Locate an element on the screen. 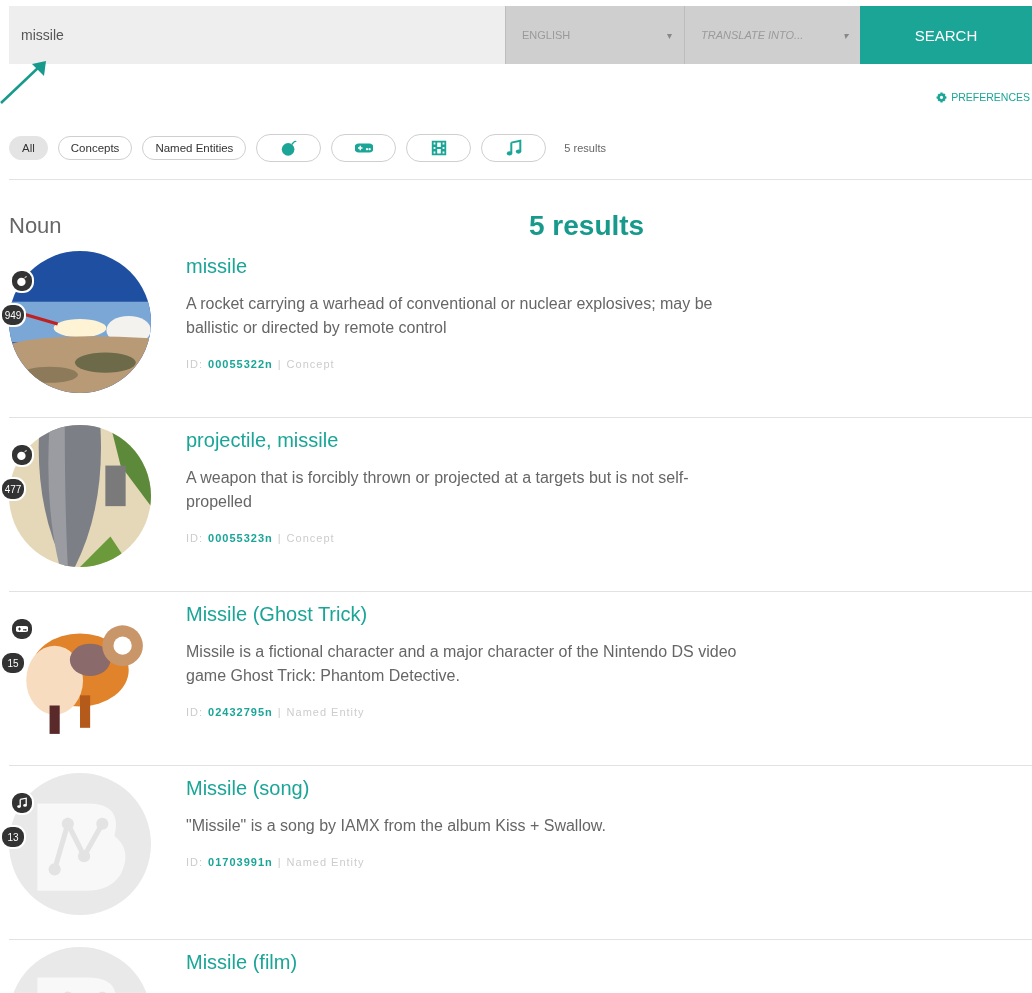  search-button: SEARCH is located at coordinates (946, 35).